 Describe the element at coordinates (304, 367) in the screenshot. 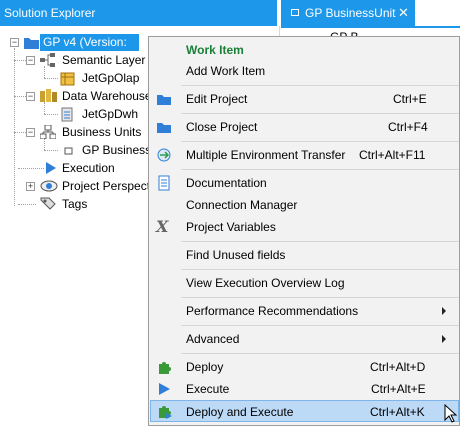

I see `menu-item-deploy: Deploy Ctrl+Alt+D` at that location.